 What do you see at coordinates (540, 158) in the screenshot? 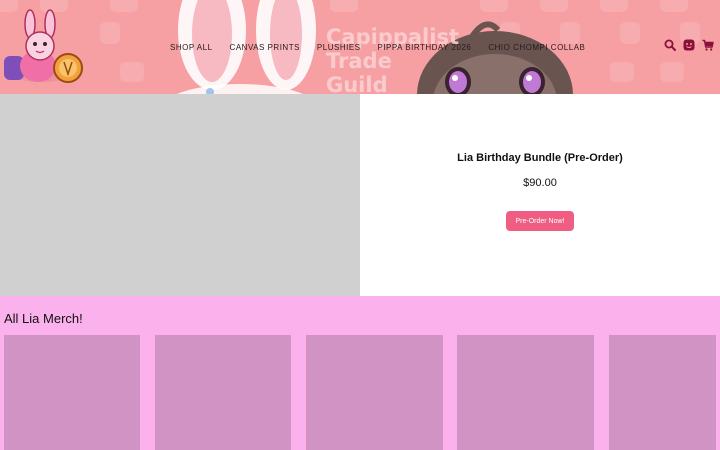
I see `product-title: Lia Birthday Bundle (Pre-Order)` at bounding box center [540, 158].